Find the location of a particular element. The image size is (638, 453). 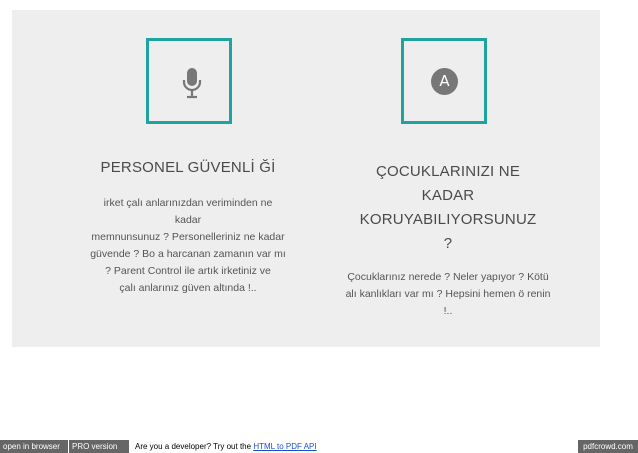

title-line: ÇOCUKLARINIZI NE is located at coordinates (448, 171).